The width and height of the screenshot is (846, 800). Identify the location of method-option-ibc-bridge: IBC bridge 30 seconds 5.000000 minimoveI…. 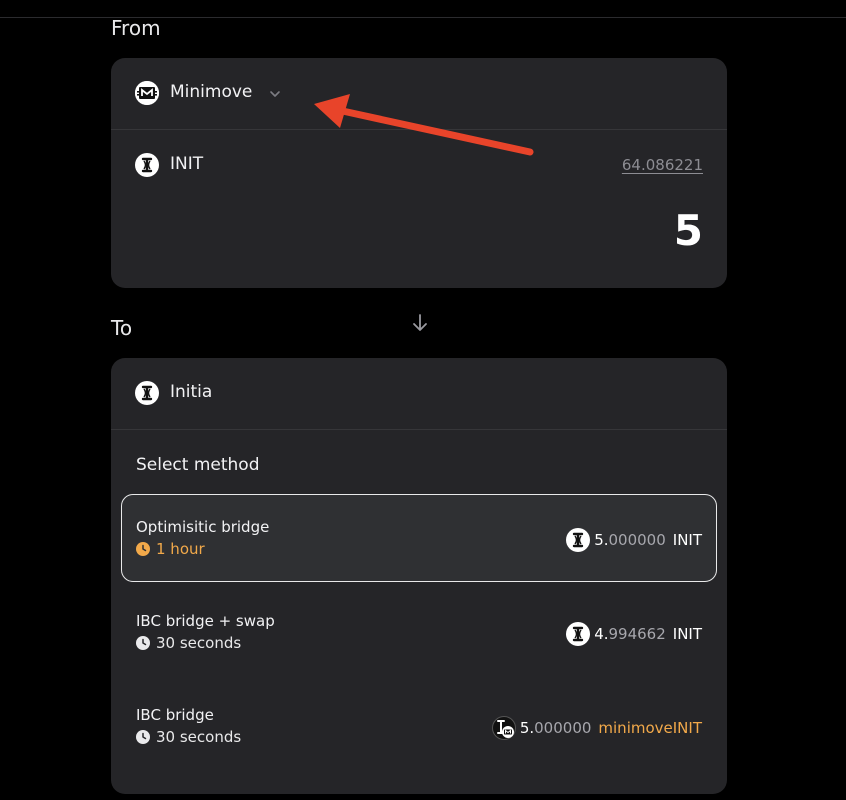
(419, 726).